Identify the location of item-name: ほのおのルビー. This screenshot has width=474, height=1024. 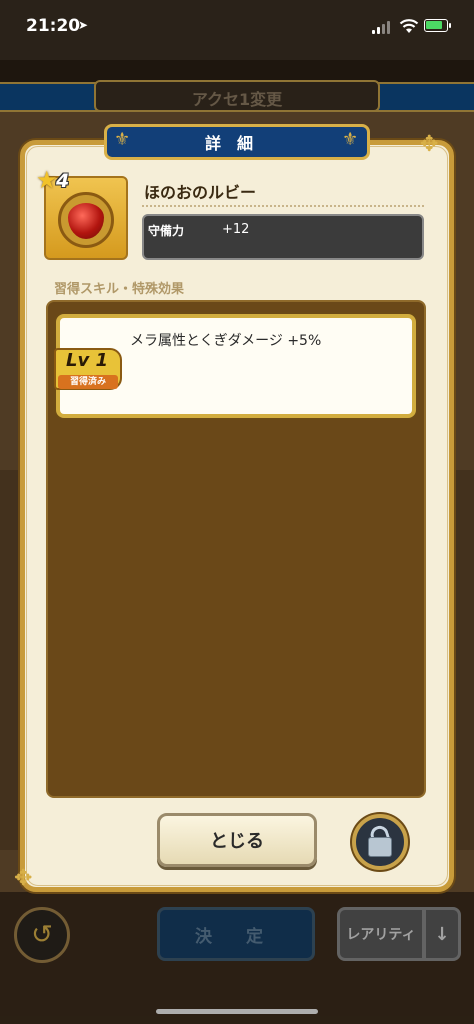
(200, 192).